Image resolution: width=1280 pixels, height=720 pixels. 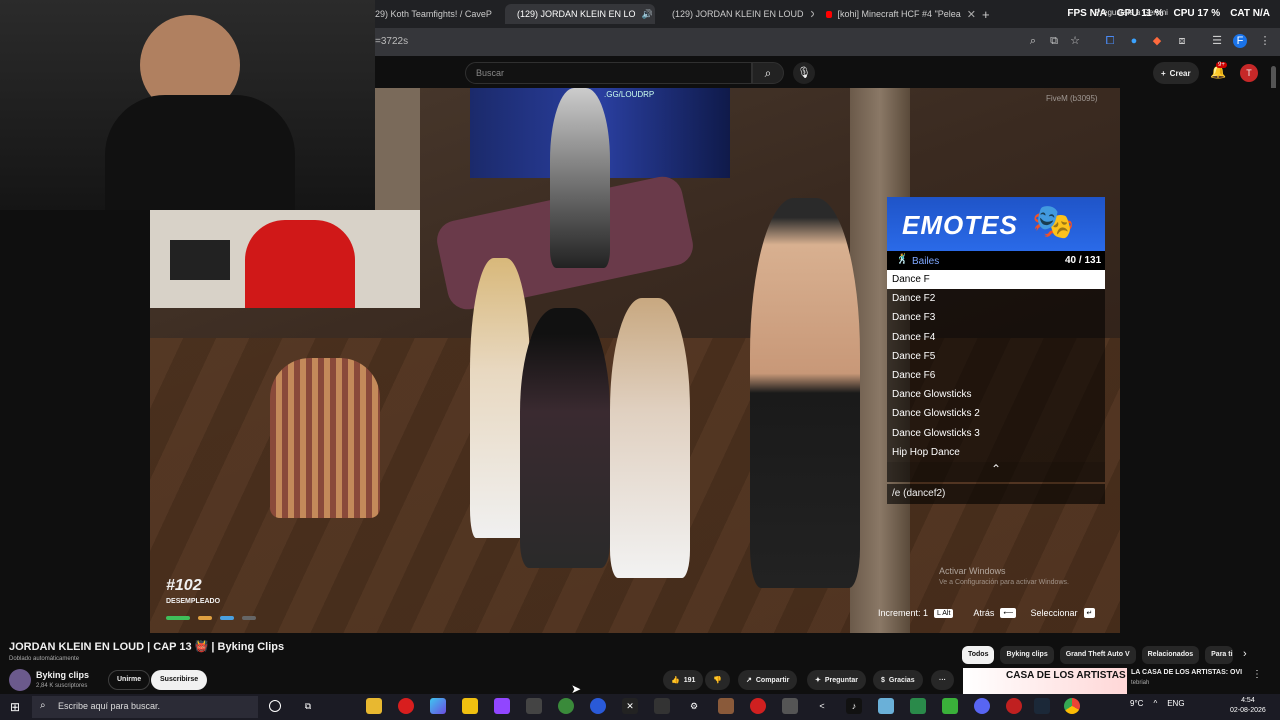 I want to click on capcut-icon: ✕, so click(x=630, y=706).